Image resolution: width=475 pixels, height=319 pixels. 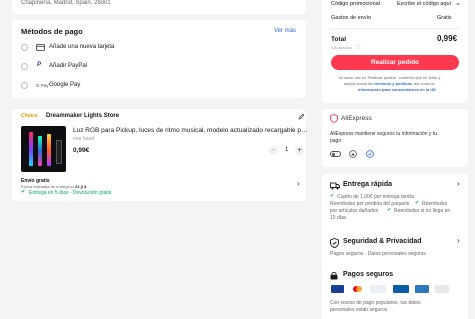 I want to click on shield-check-icon, so click(x=334, y=243).